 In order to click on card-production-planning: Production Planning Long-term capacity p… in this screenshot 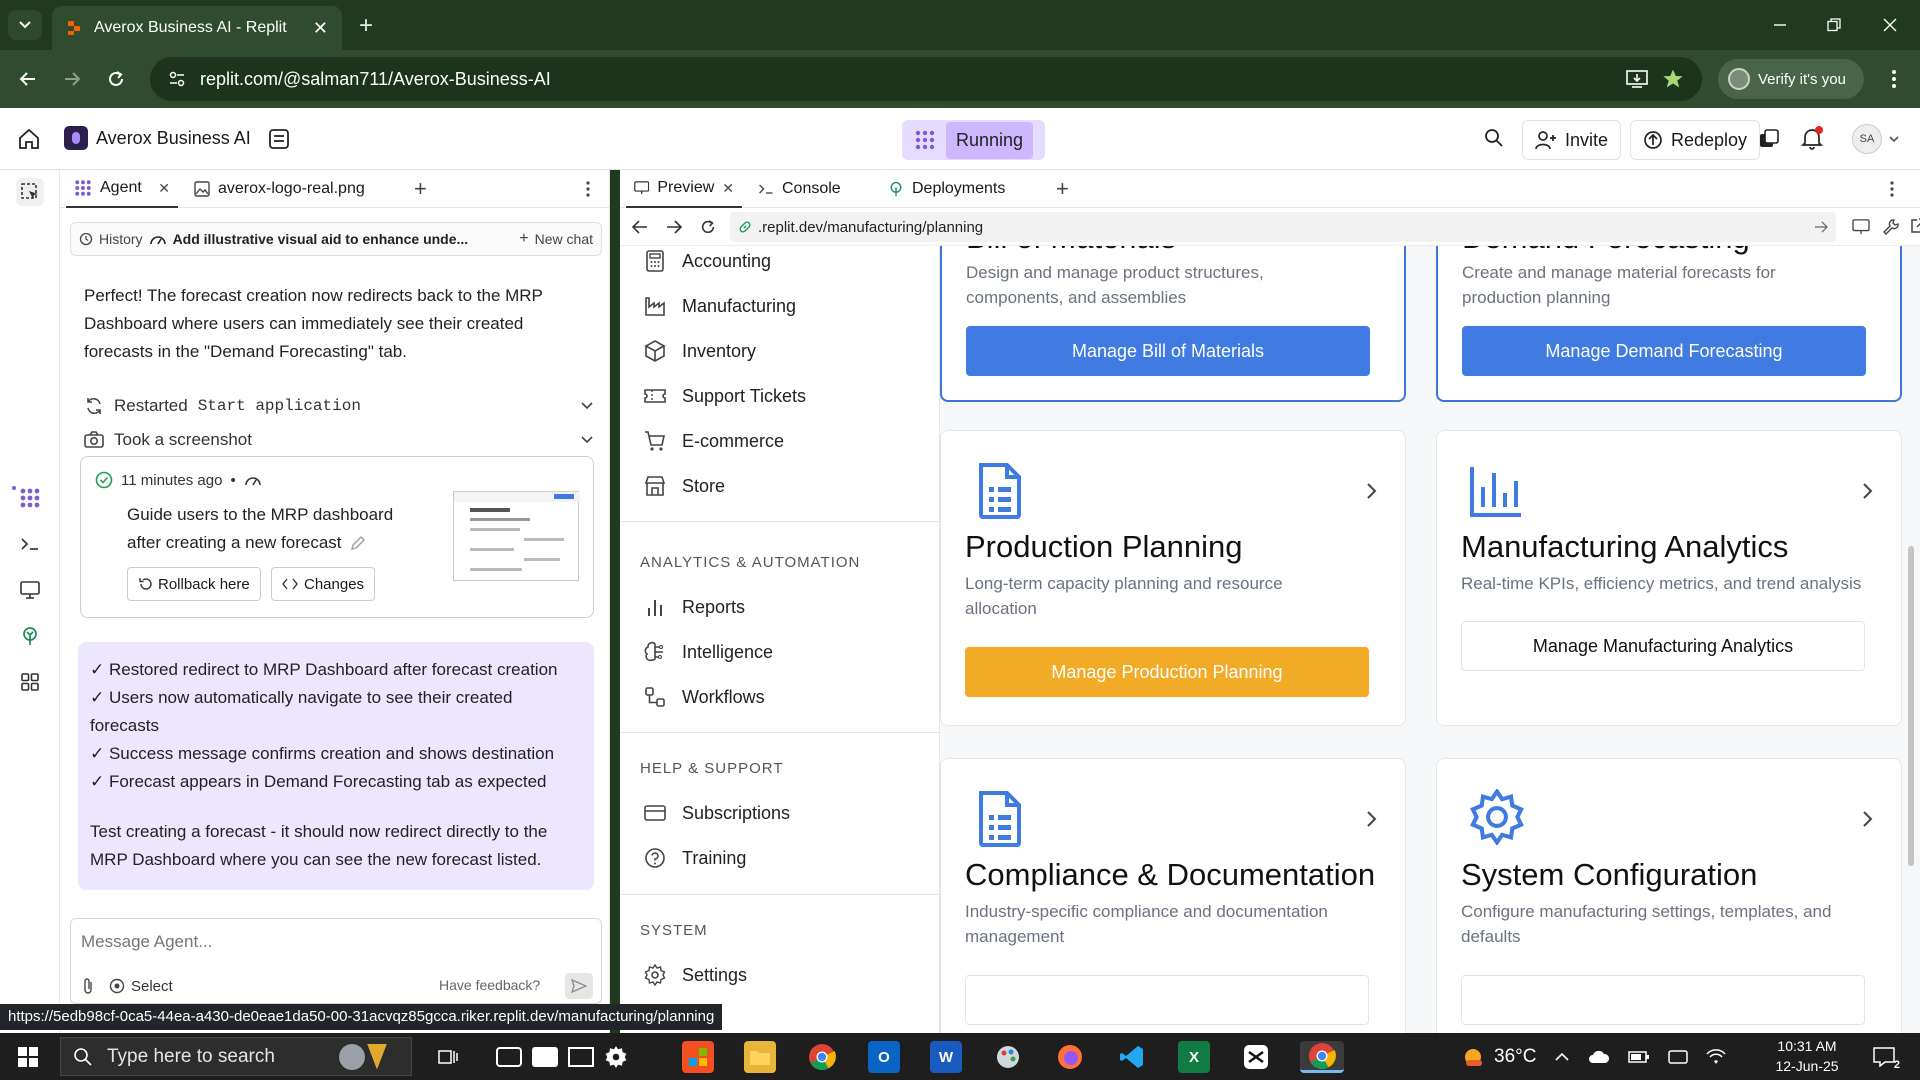, I will do `click(1173, 578)`.